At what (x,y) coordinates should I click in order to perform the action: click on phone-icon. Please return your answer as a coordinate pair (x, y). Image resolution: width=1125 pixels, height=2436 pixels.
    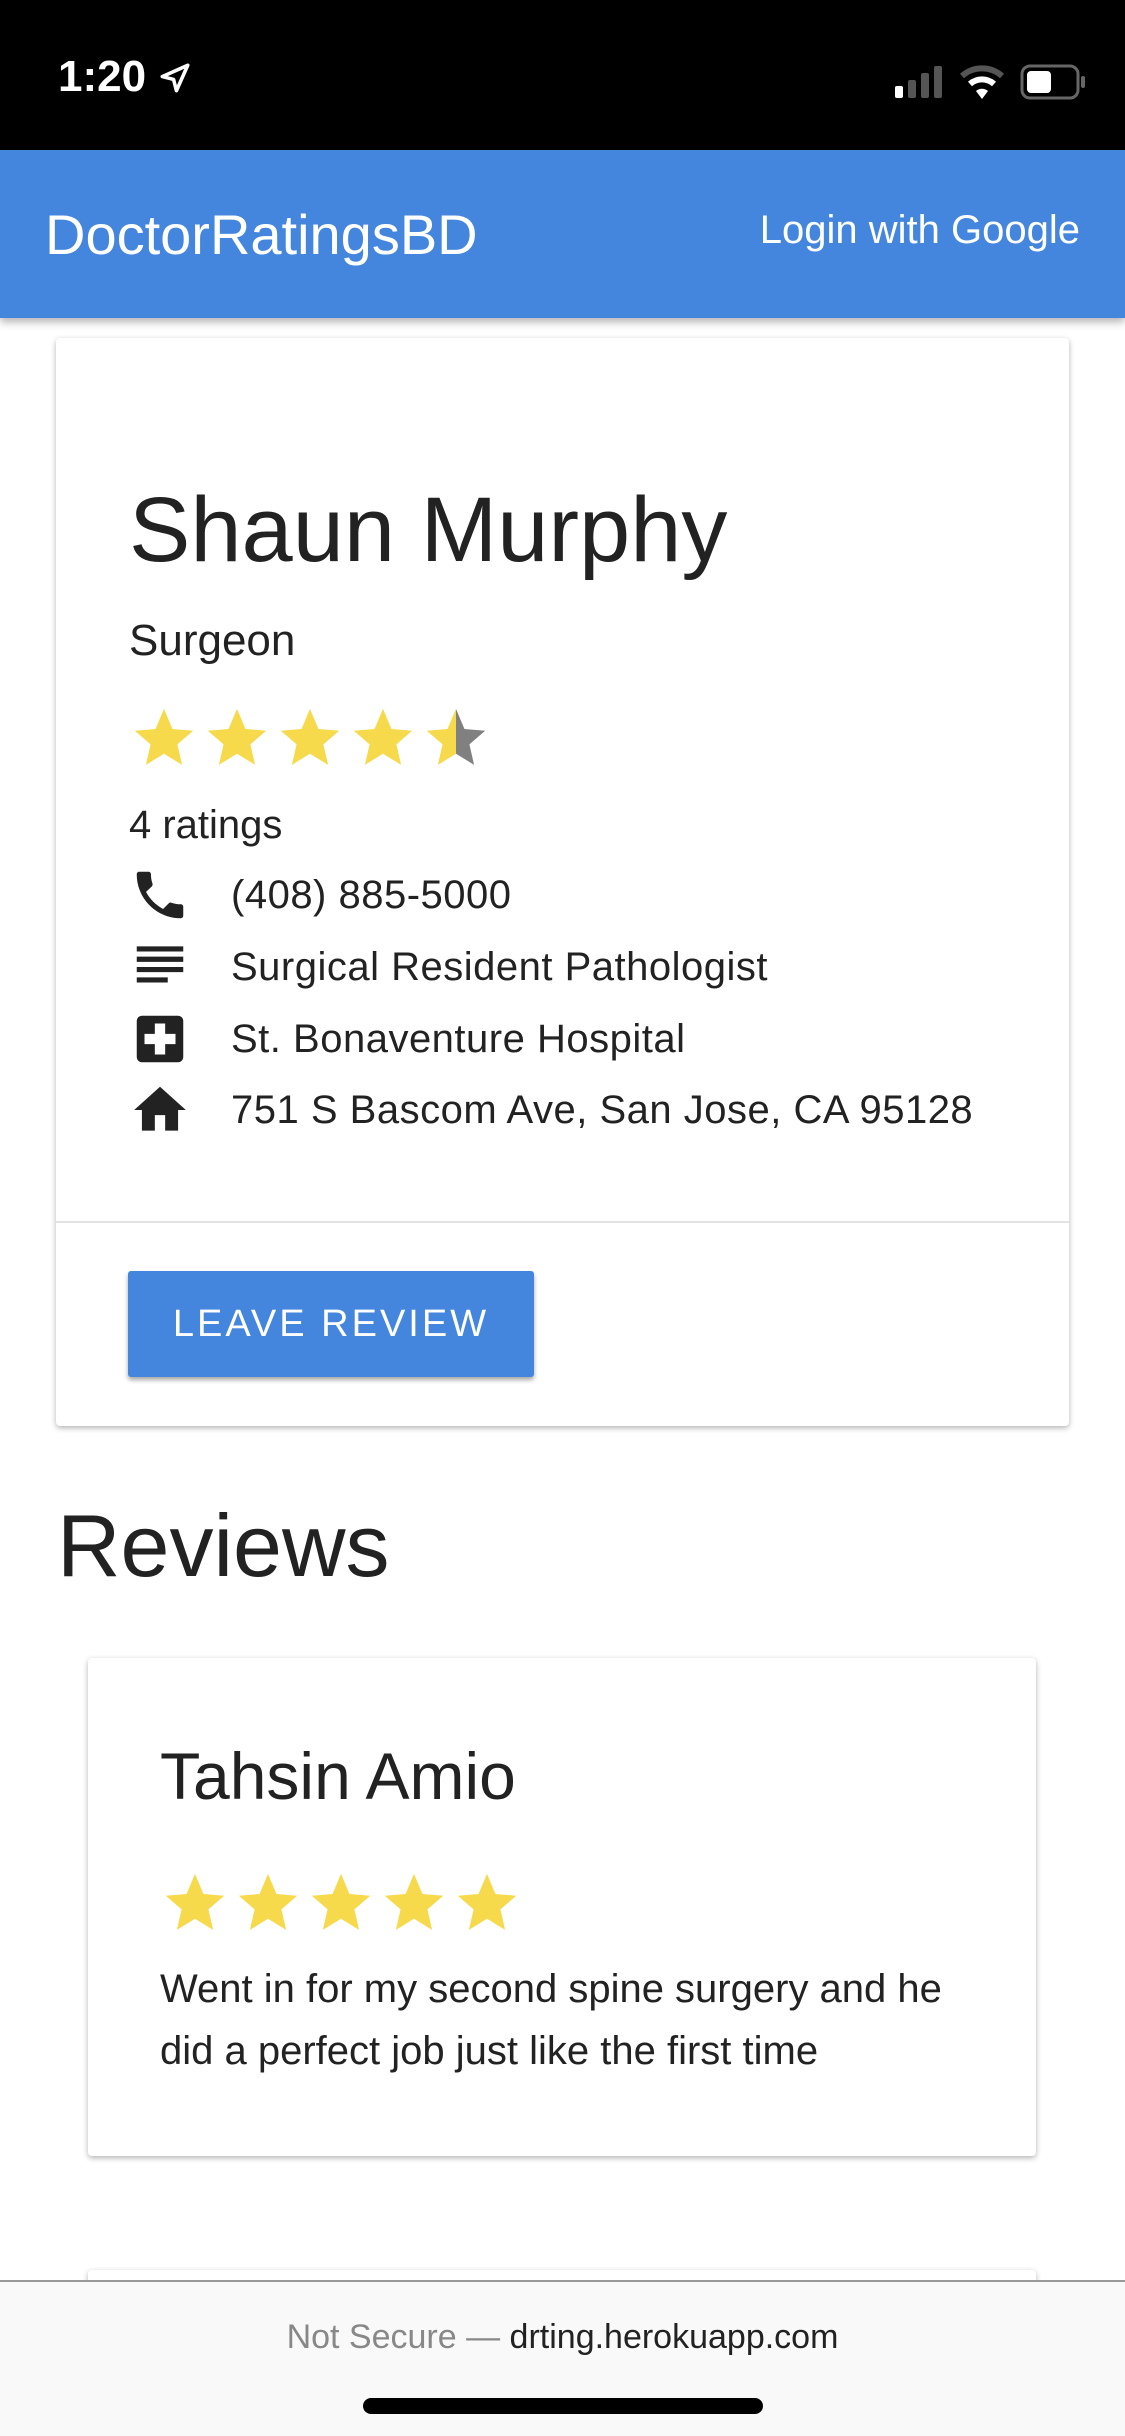
    Looking at the image, I should click on (160, 895).